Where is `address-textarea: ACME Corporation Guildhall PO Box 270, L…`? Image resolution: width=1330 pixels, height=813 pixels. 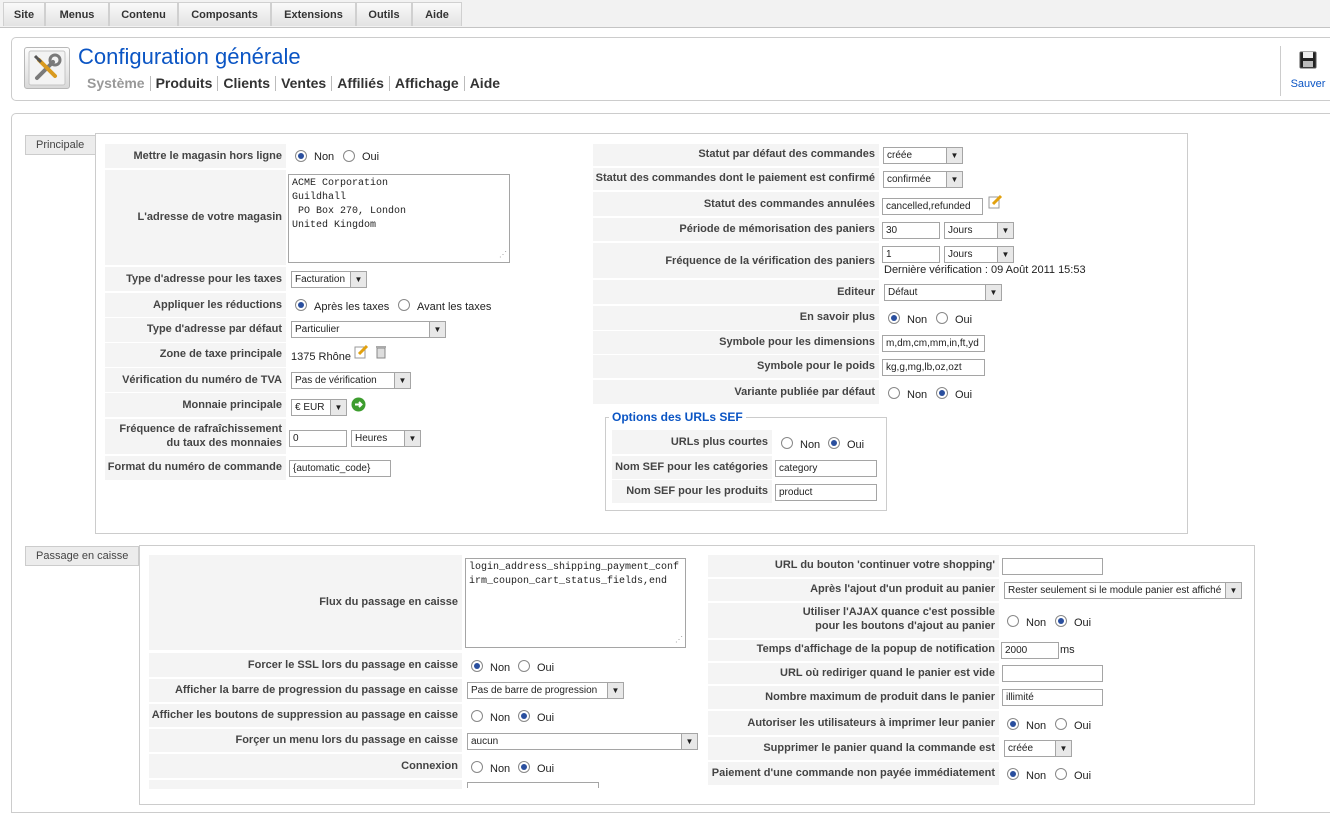 address-textarea: ACME Corporation Guildhall PO Box 270, L… is located at coordinates (399, 218).